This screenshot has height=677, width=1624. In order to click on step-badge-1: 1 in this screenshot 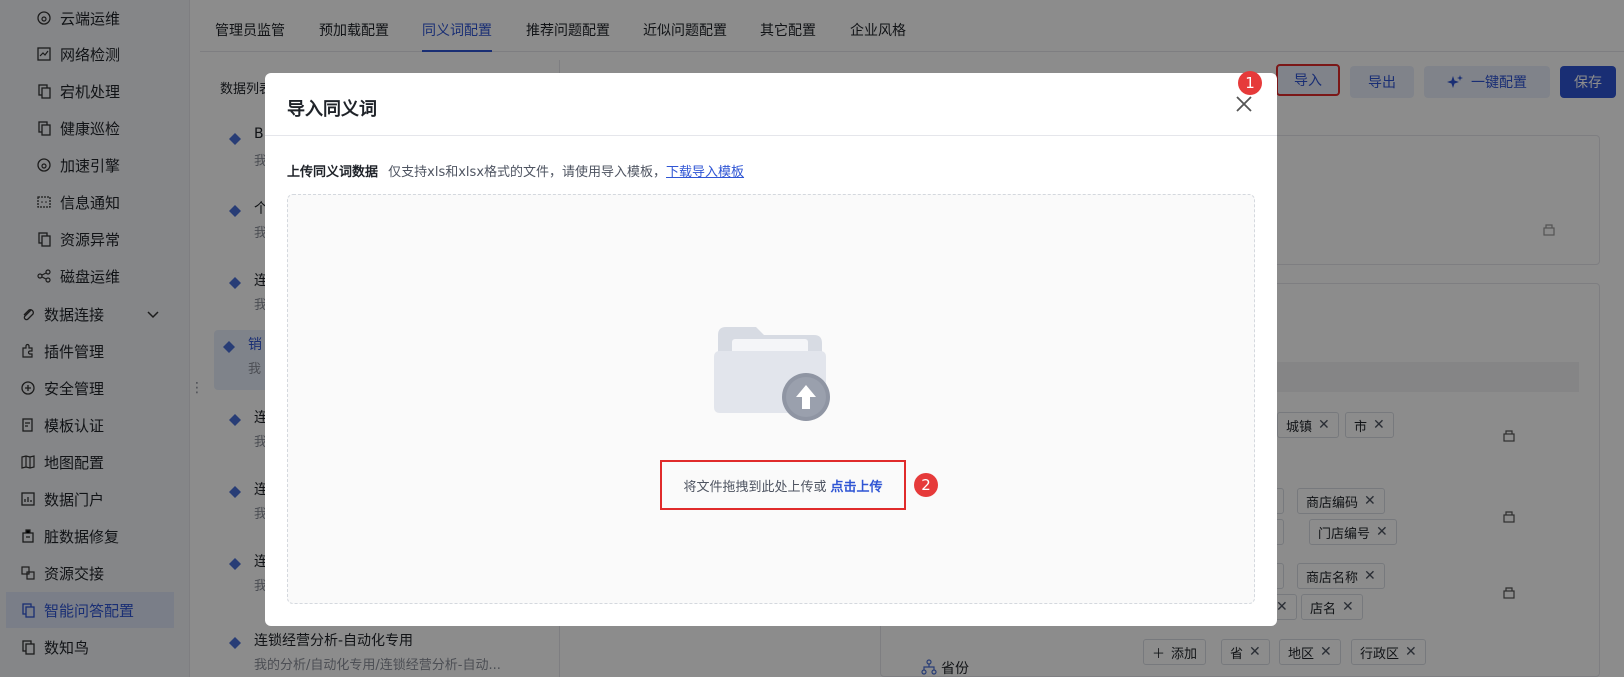, I will do `click(1250, 83)`.